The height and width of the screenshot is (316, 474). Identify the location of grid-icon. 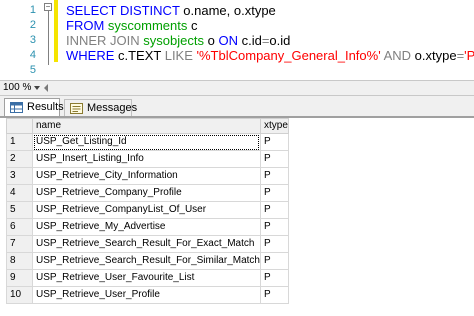
(16, 107).